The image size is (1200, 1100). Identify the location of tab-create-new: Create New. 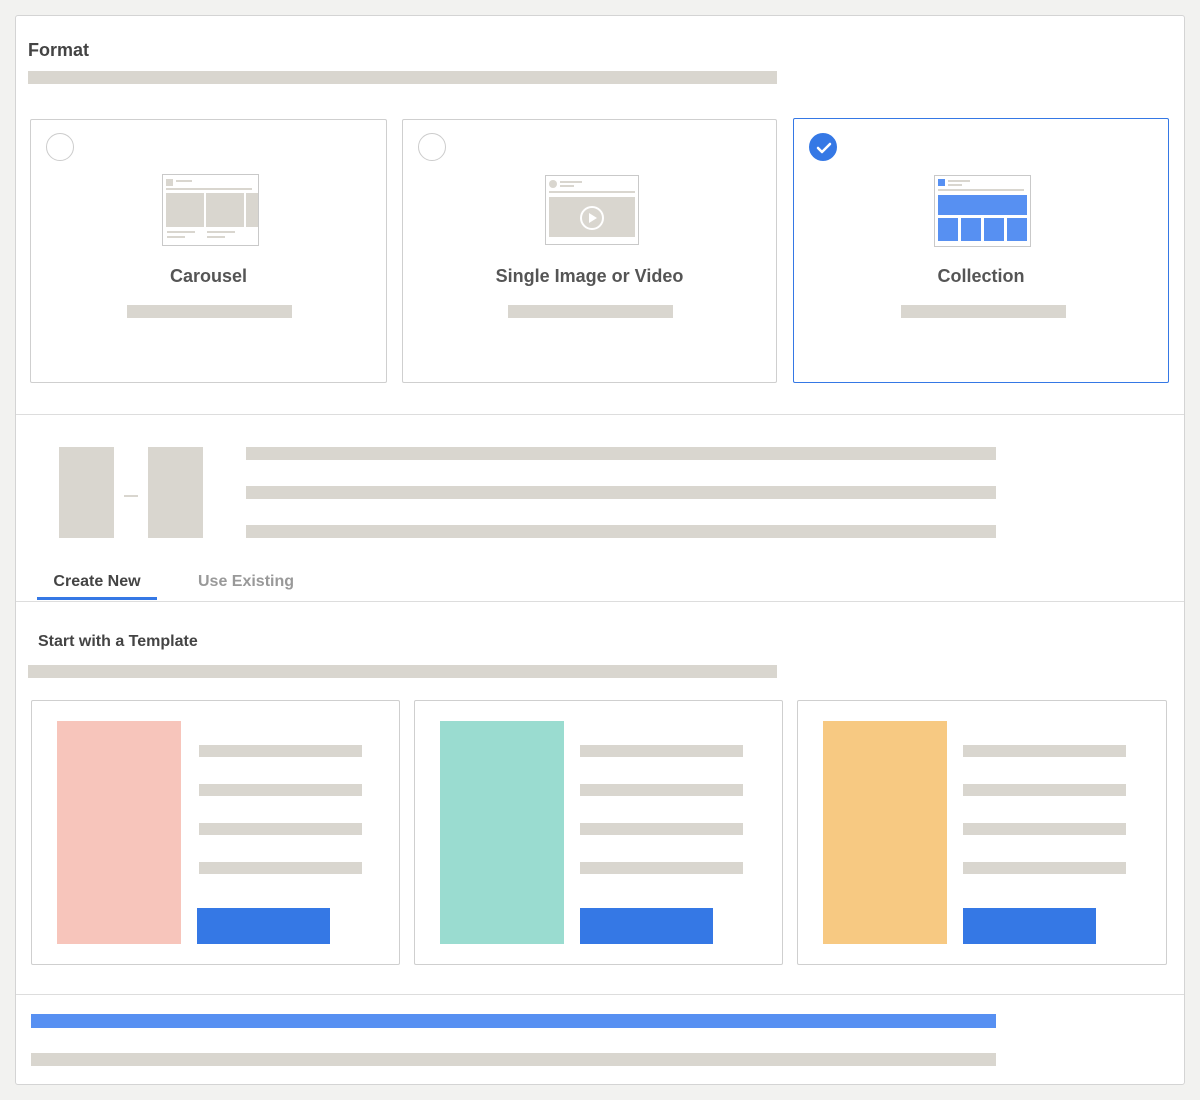
(97, 582).